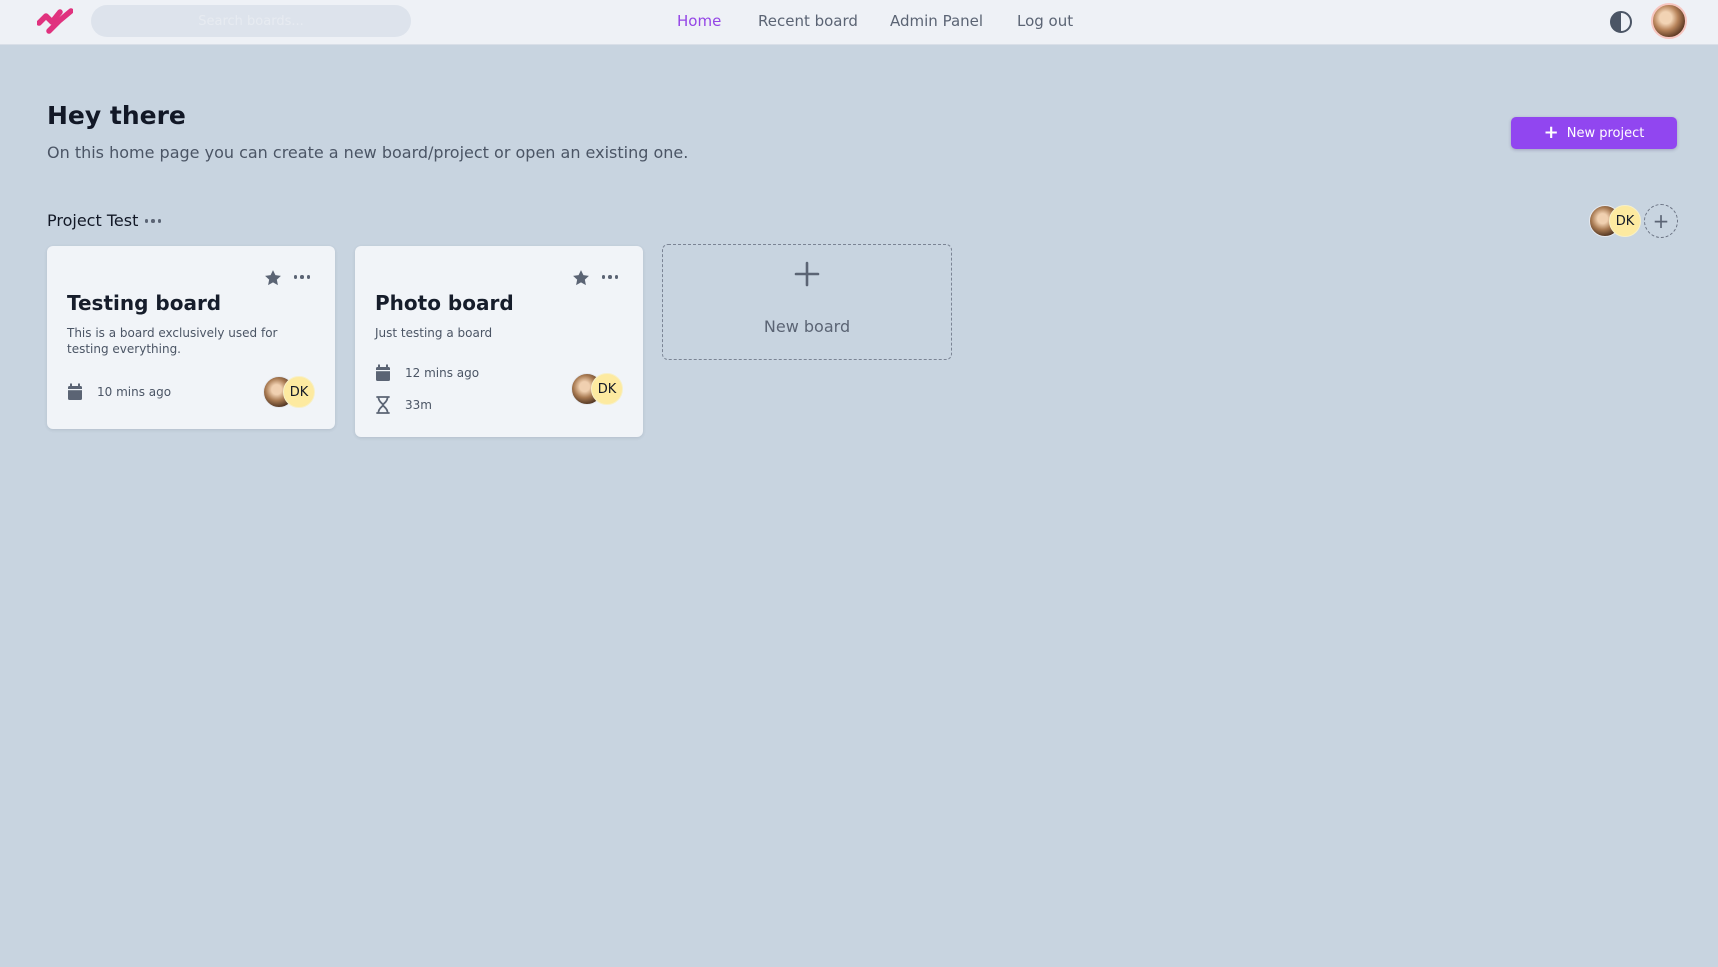 This screenshot has width=1718, height=967. Describe the element at coordinates (116, 115) in the screenshot. I see `page-title: Hey there` at that location.